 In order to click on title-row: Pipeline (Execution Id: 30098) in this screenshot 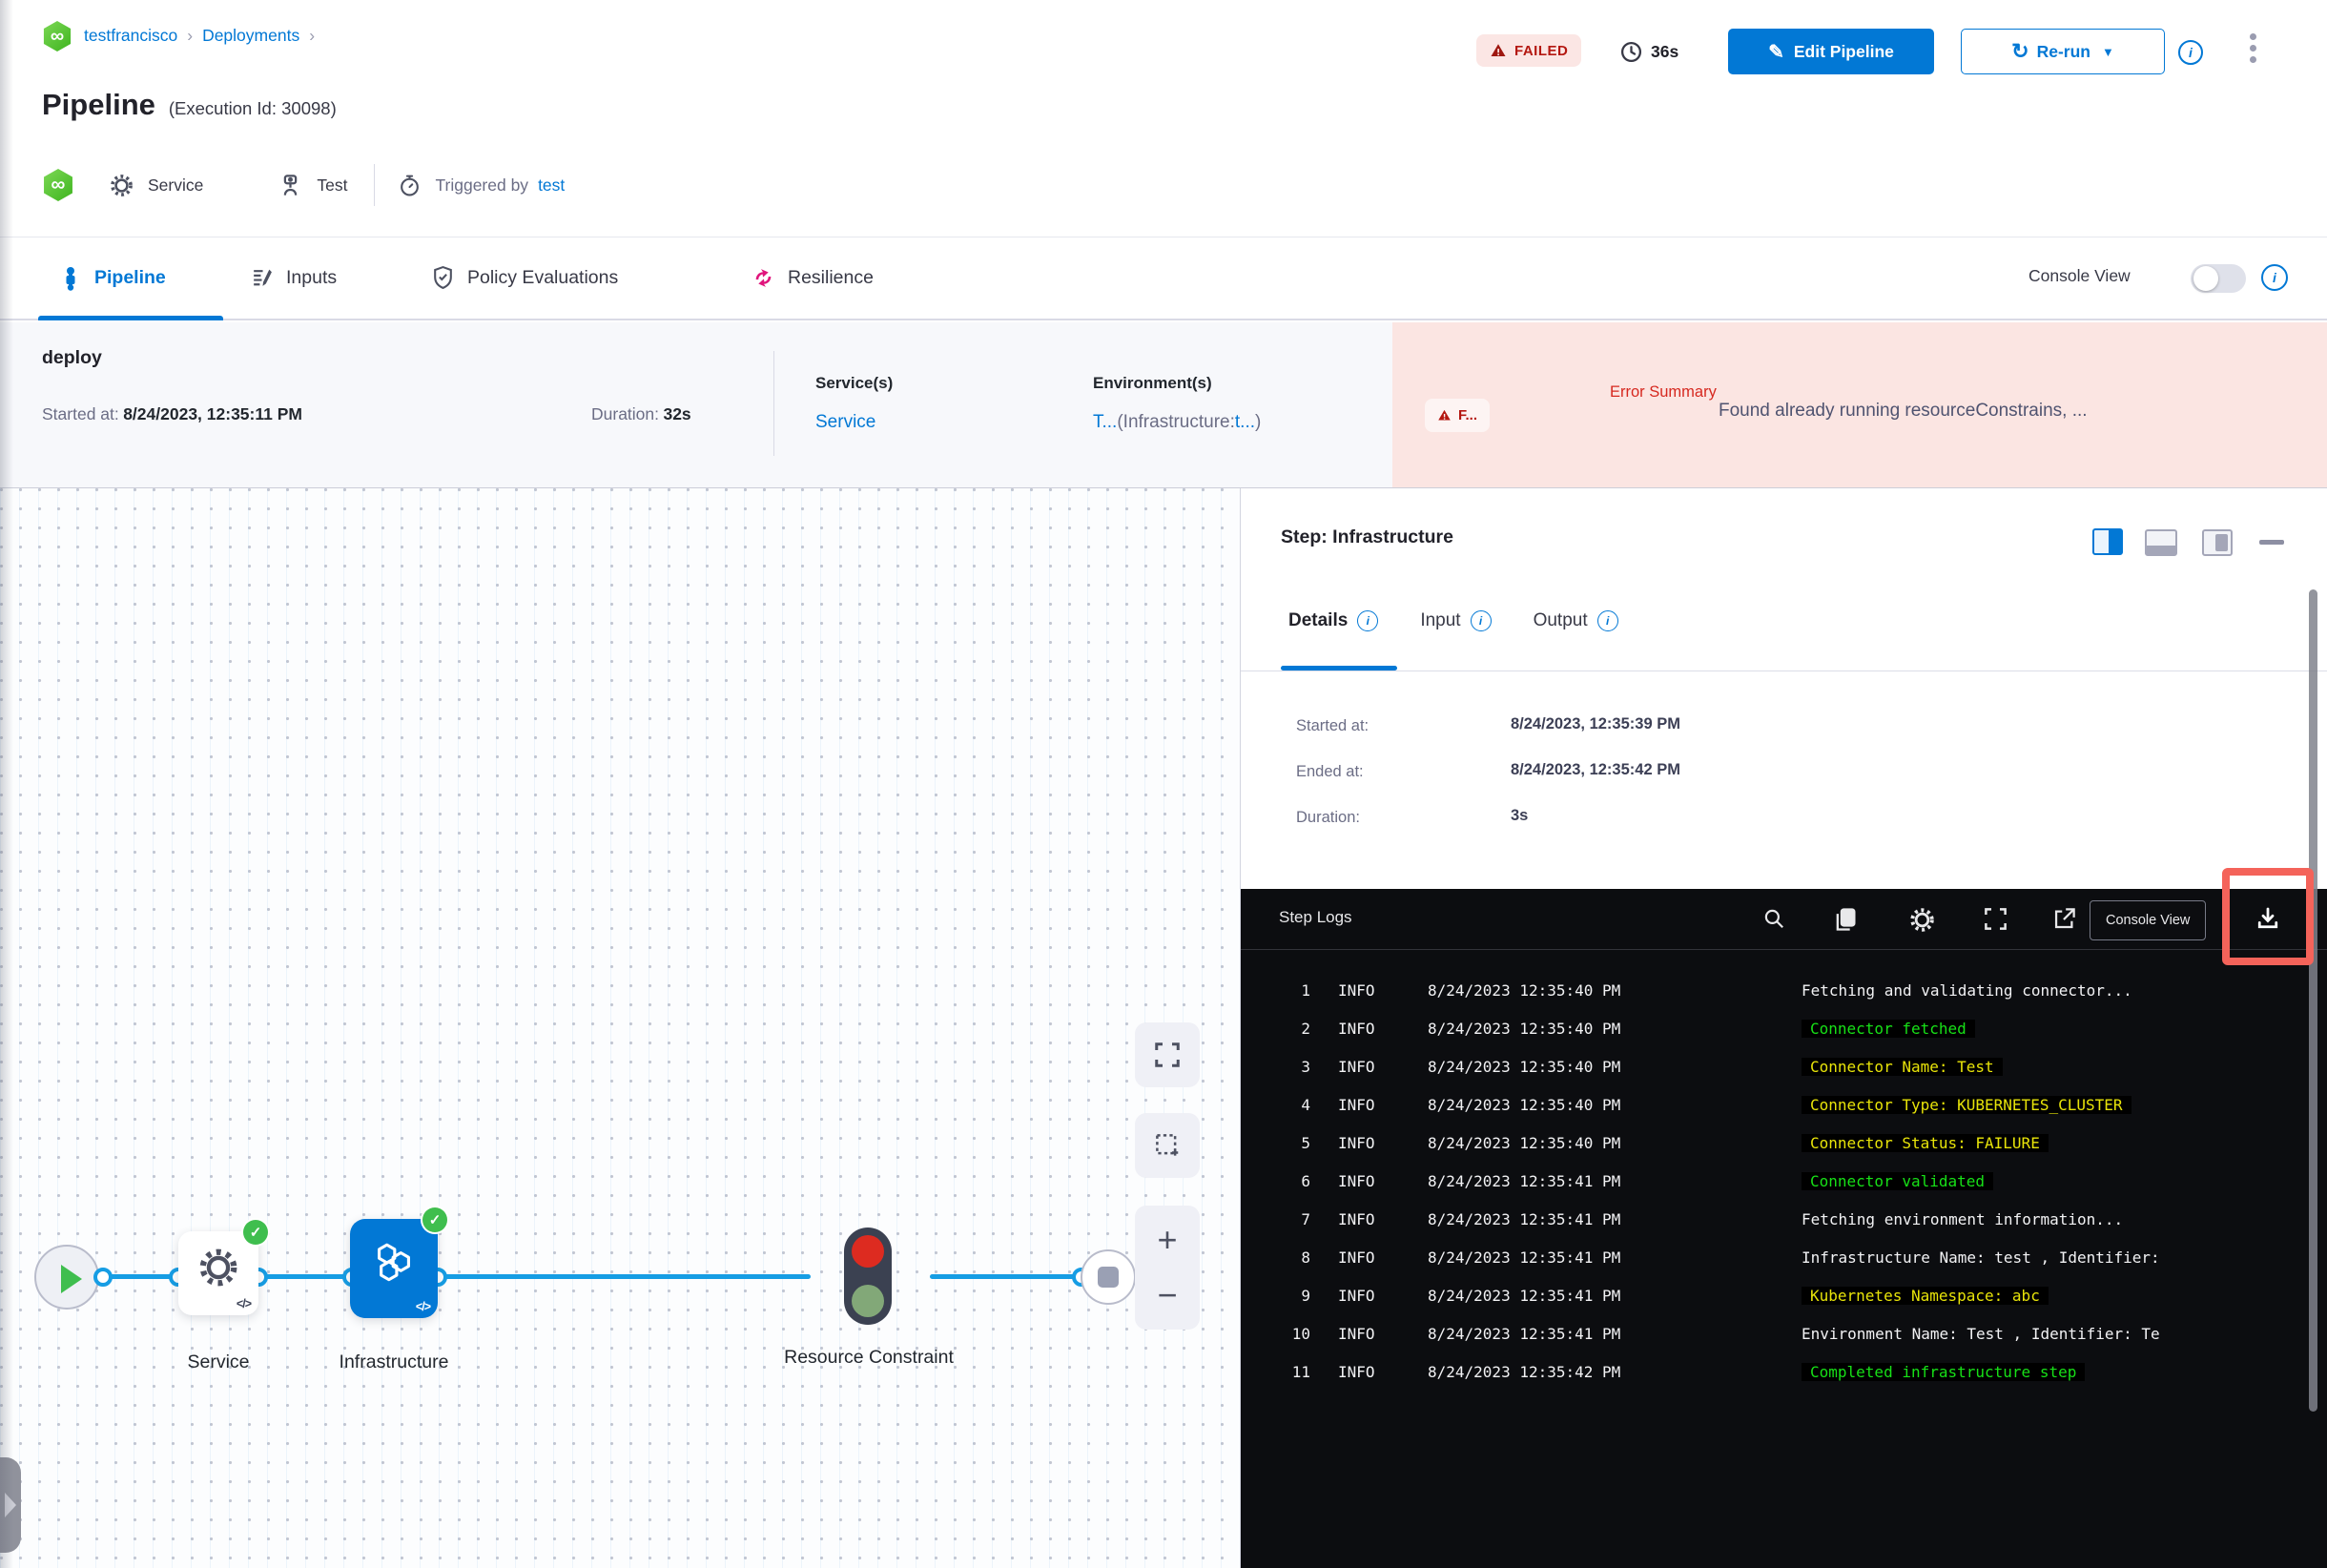, I will do `click(189, 105)`.